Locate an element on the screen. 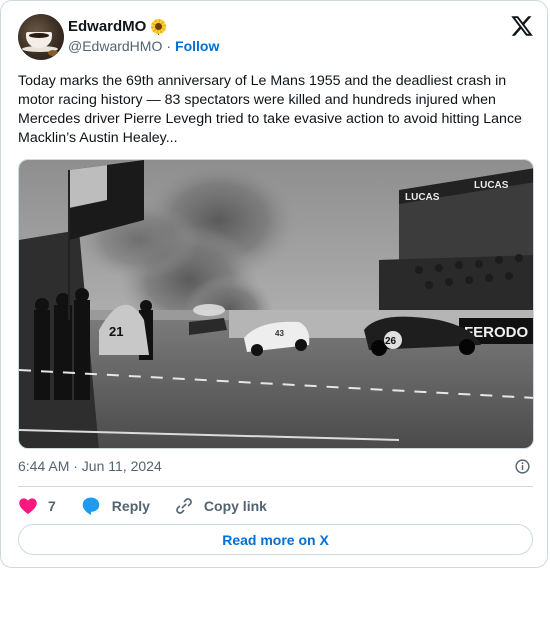 This screenshot has height=624, width=550. banner-text-left: LUCAS is located at coordinates (422, 197).